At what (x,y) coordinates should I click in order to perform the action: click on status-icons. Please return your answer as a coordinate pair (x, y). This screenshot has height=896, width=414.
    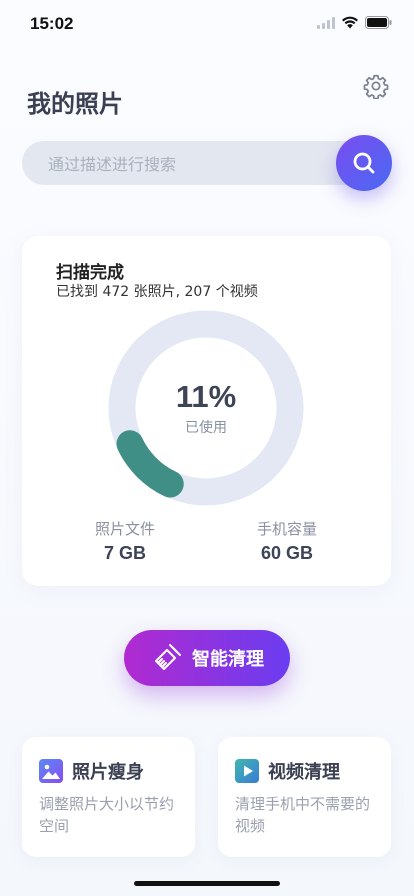
    Looking at the image, I should click on (354, 22).